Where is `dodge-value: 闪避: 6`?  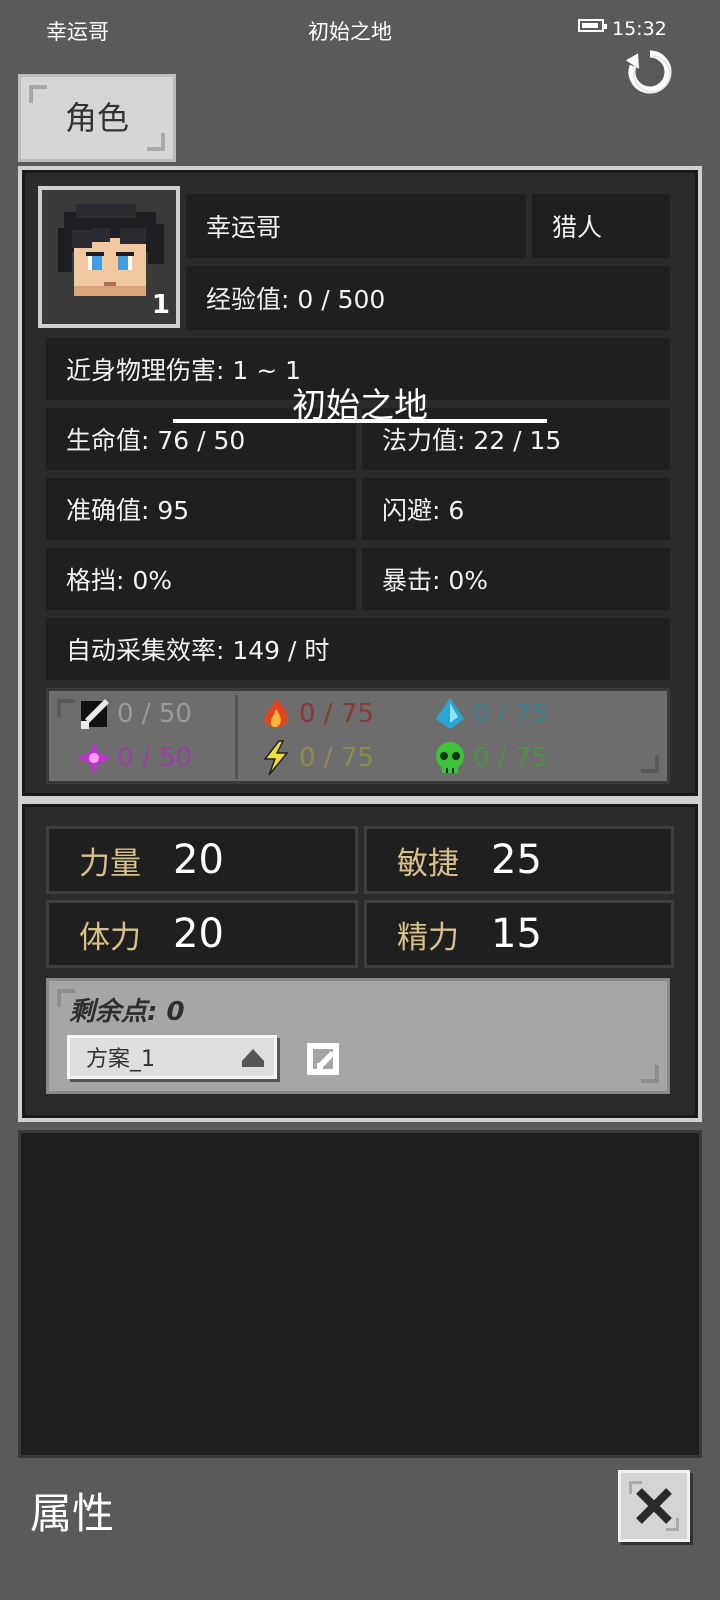 dodge-value: 闪避: 6 is located at coordinates (516, 509).